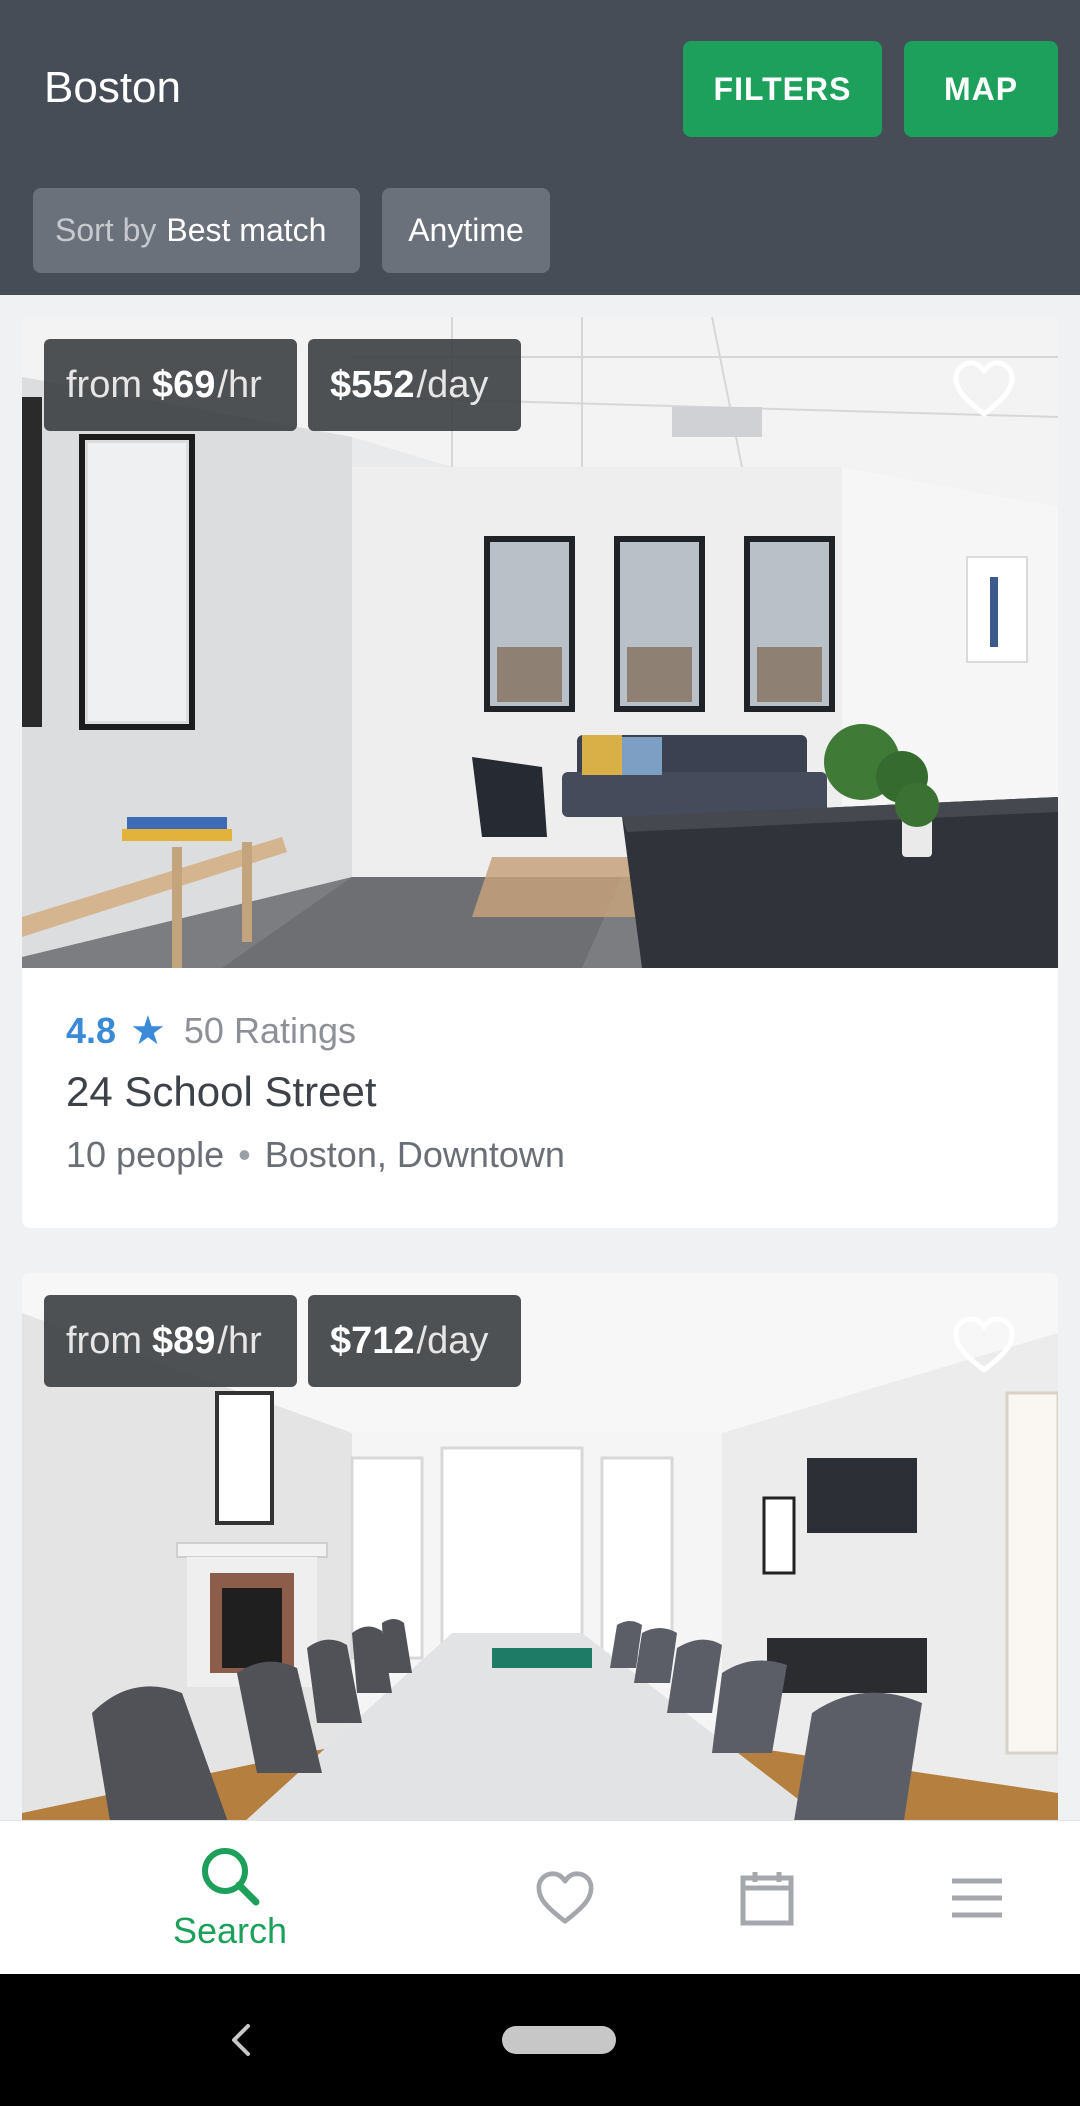 The image size is (1080, 2106). Describe the element at coordinates (240, 2040) in the screenshot. I see `back-icon` at that location.